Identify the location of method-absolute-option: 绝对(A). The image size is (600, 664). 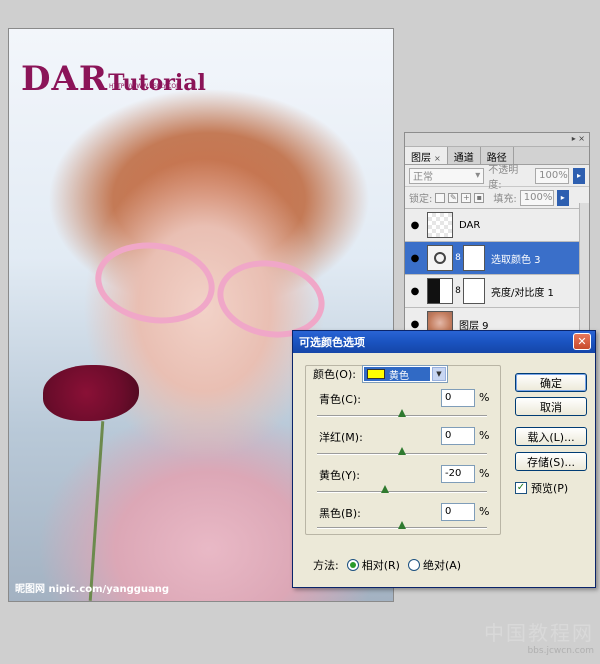
(434, 565).